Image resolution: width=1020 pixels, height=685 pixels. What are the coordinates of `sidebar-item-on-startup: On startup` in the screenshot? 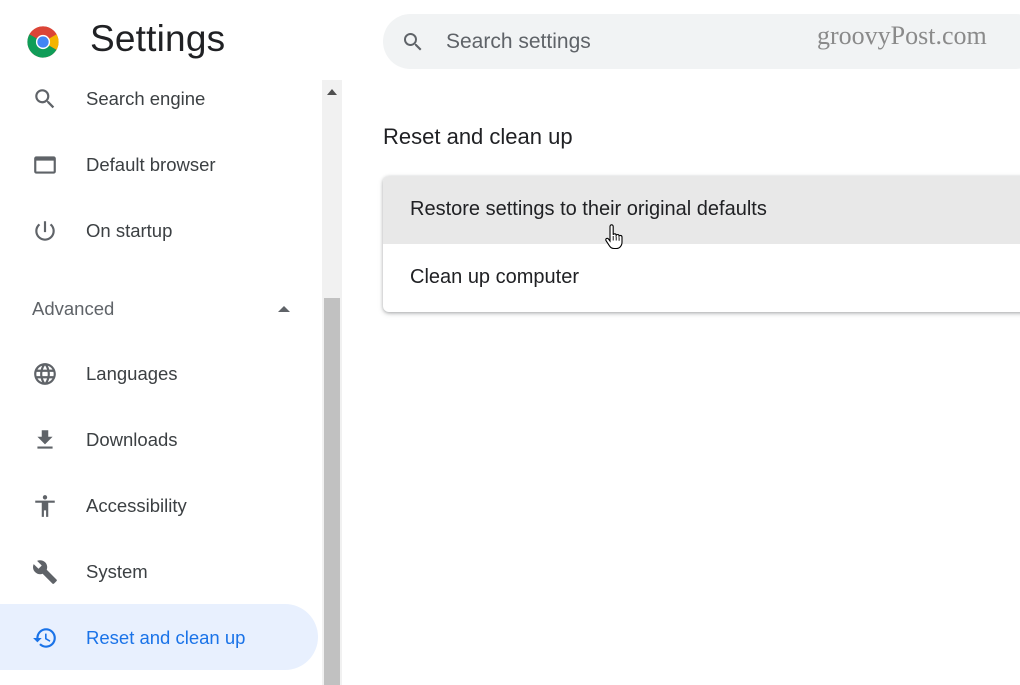 It's located at (159, 230).